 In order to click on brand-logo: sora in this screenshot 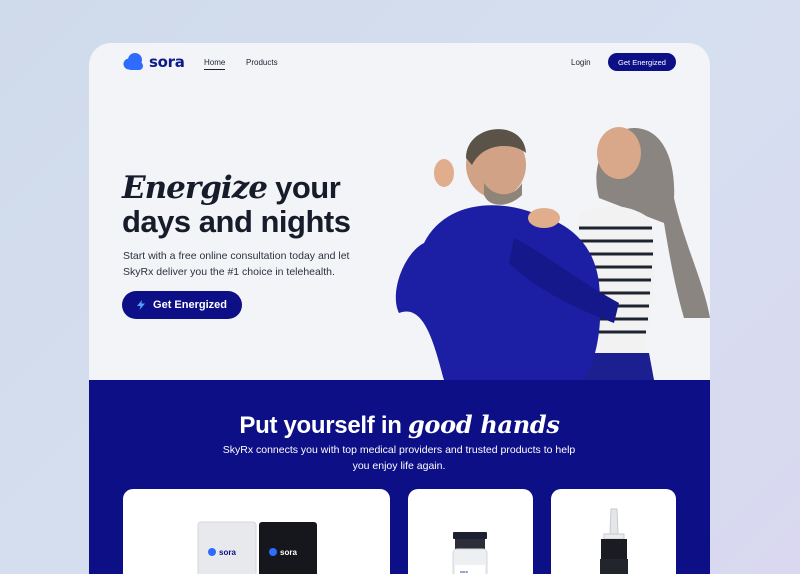, I will do `click(154, 62)`.